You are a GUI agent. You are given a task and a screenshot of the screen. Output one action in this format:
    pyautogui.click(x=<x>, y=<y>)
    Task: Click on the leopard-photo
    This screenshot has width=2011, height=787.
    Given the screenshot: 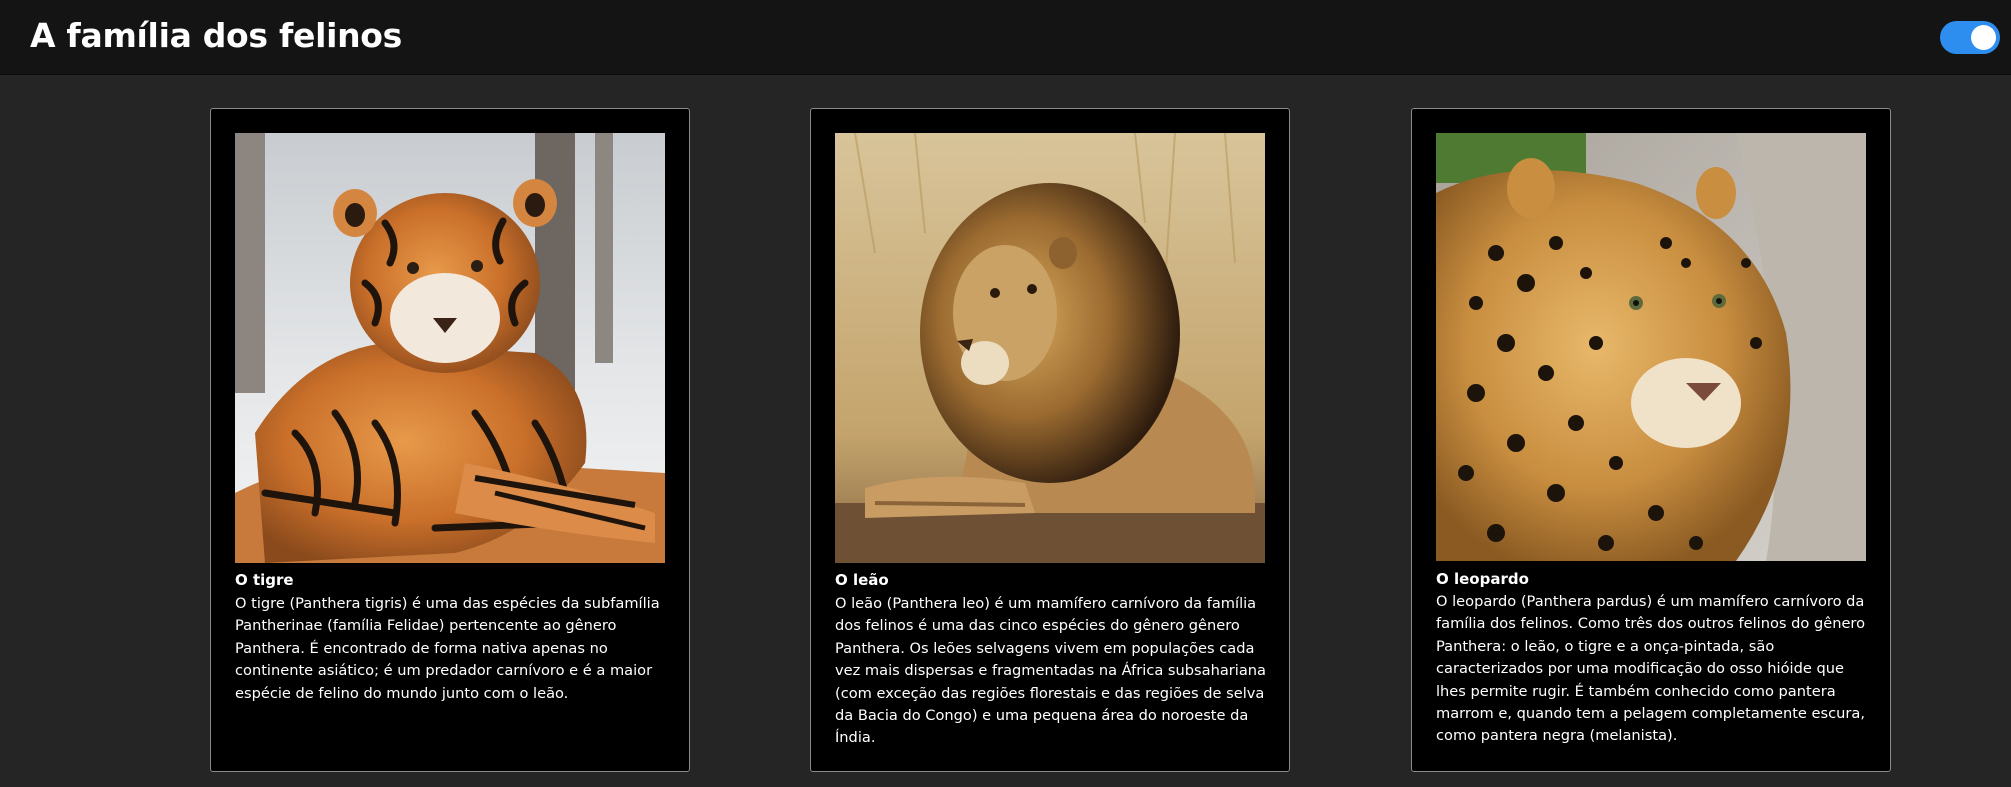 What is the action you would take?
    pyautogui.click(x=1651, y=347)
    